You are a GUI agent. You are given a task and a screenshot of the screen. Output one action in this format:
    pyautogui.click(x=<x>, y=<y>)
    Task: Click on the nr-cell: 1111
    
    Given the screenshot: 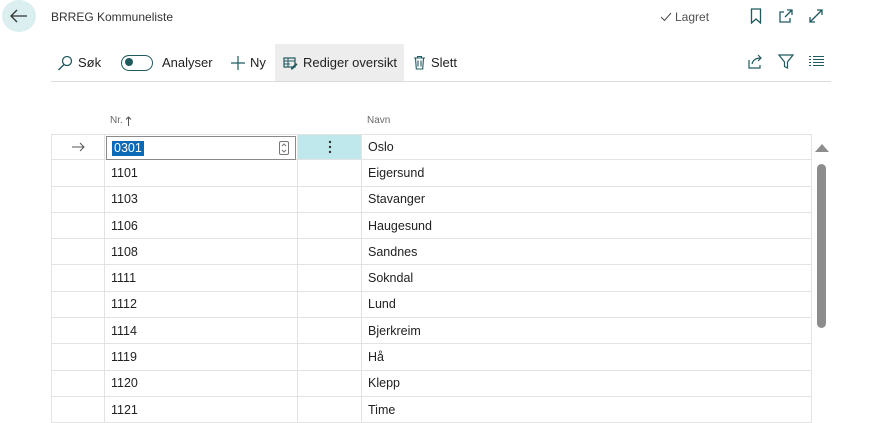 What is the action you would take?
    pyautogui.click(x=201, y=278)
    